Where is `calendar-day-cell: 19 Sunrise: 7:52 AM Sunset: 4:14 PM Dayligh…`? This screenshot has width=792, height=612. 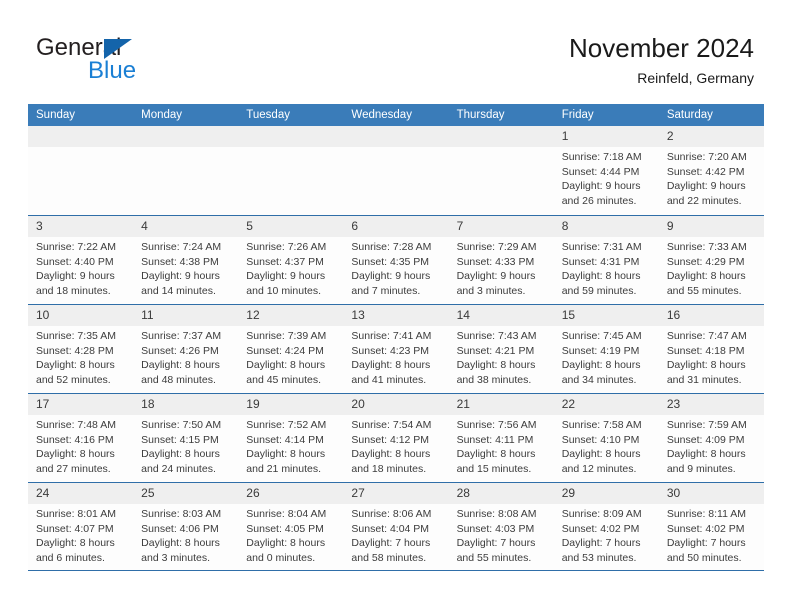
calendar-day-cell: 19 Sunrise: 7:52 AM Sunset: 4:14 PM Dayligh… is located at coordinates (291, 438).